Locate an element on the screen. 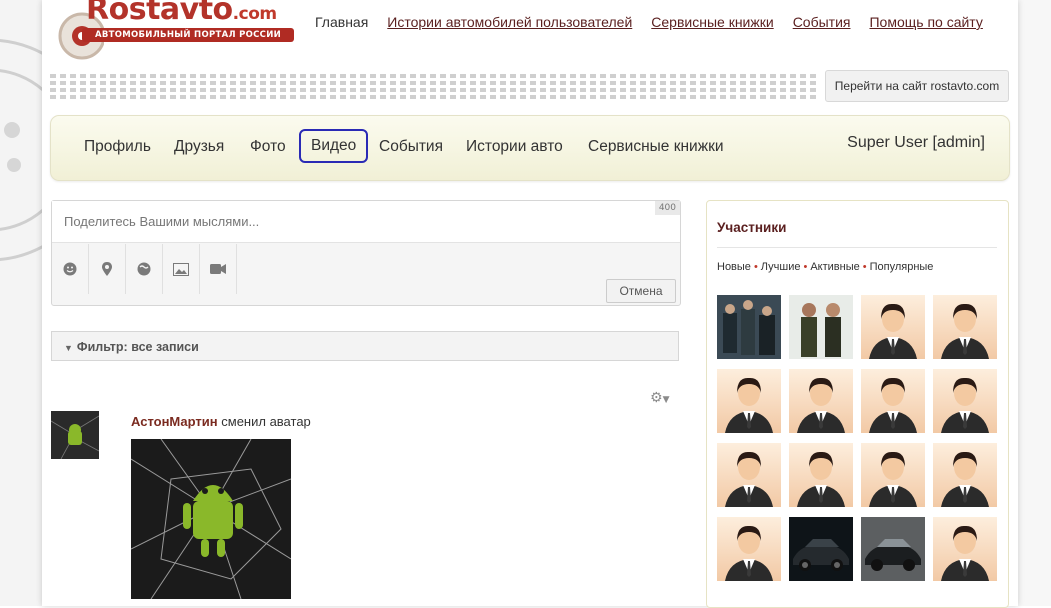 The width and height of the screenshot is (1051, 608). filter-label: Фильтр: все записи is located at coordinates (137, 347).